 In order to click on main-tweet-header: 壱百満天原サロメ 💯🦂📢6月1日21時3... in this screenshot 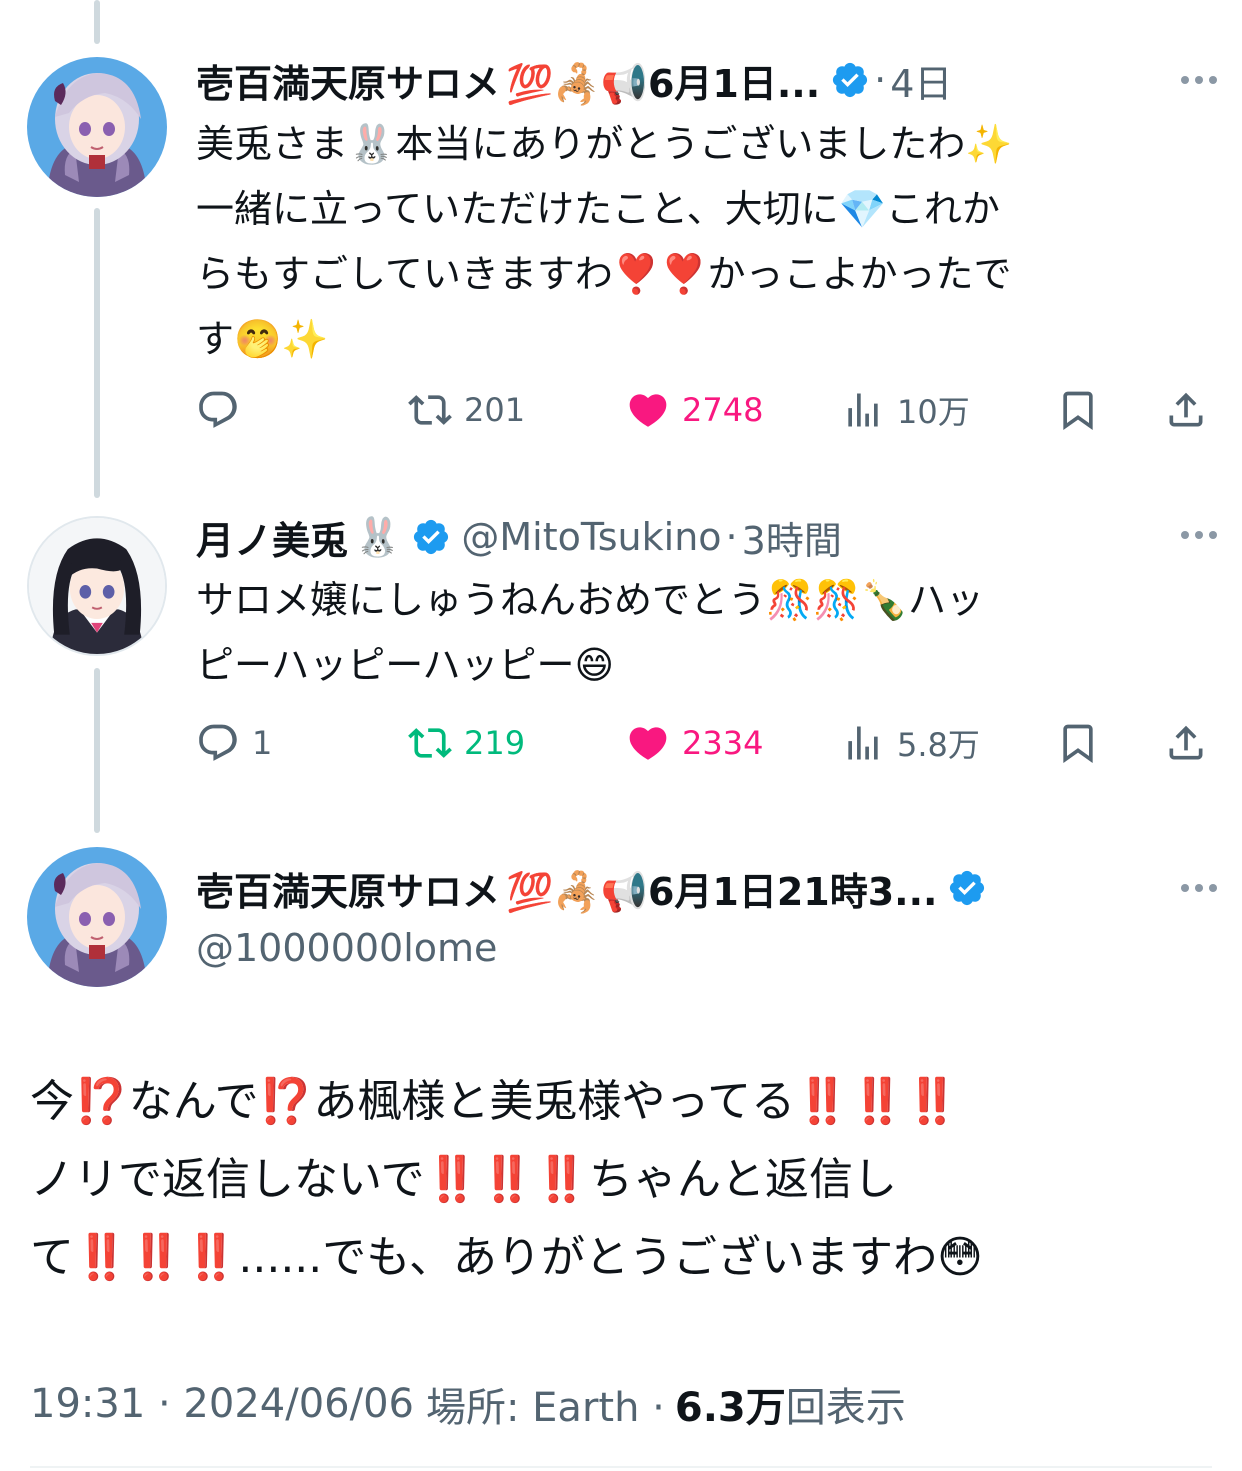, I will do `click(591, 888)`.